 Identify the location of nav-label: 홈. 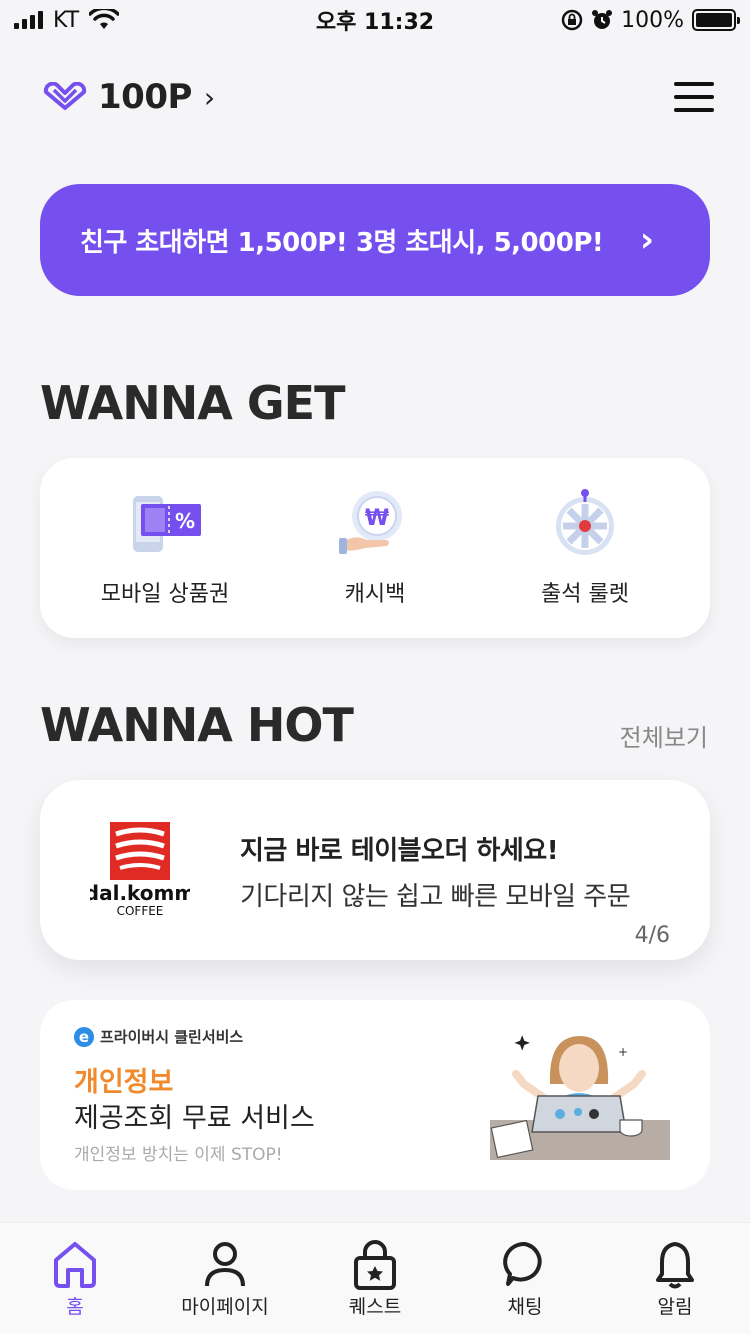
(75, 1307).